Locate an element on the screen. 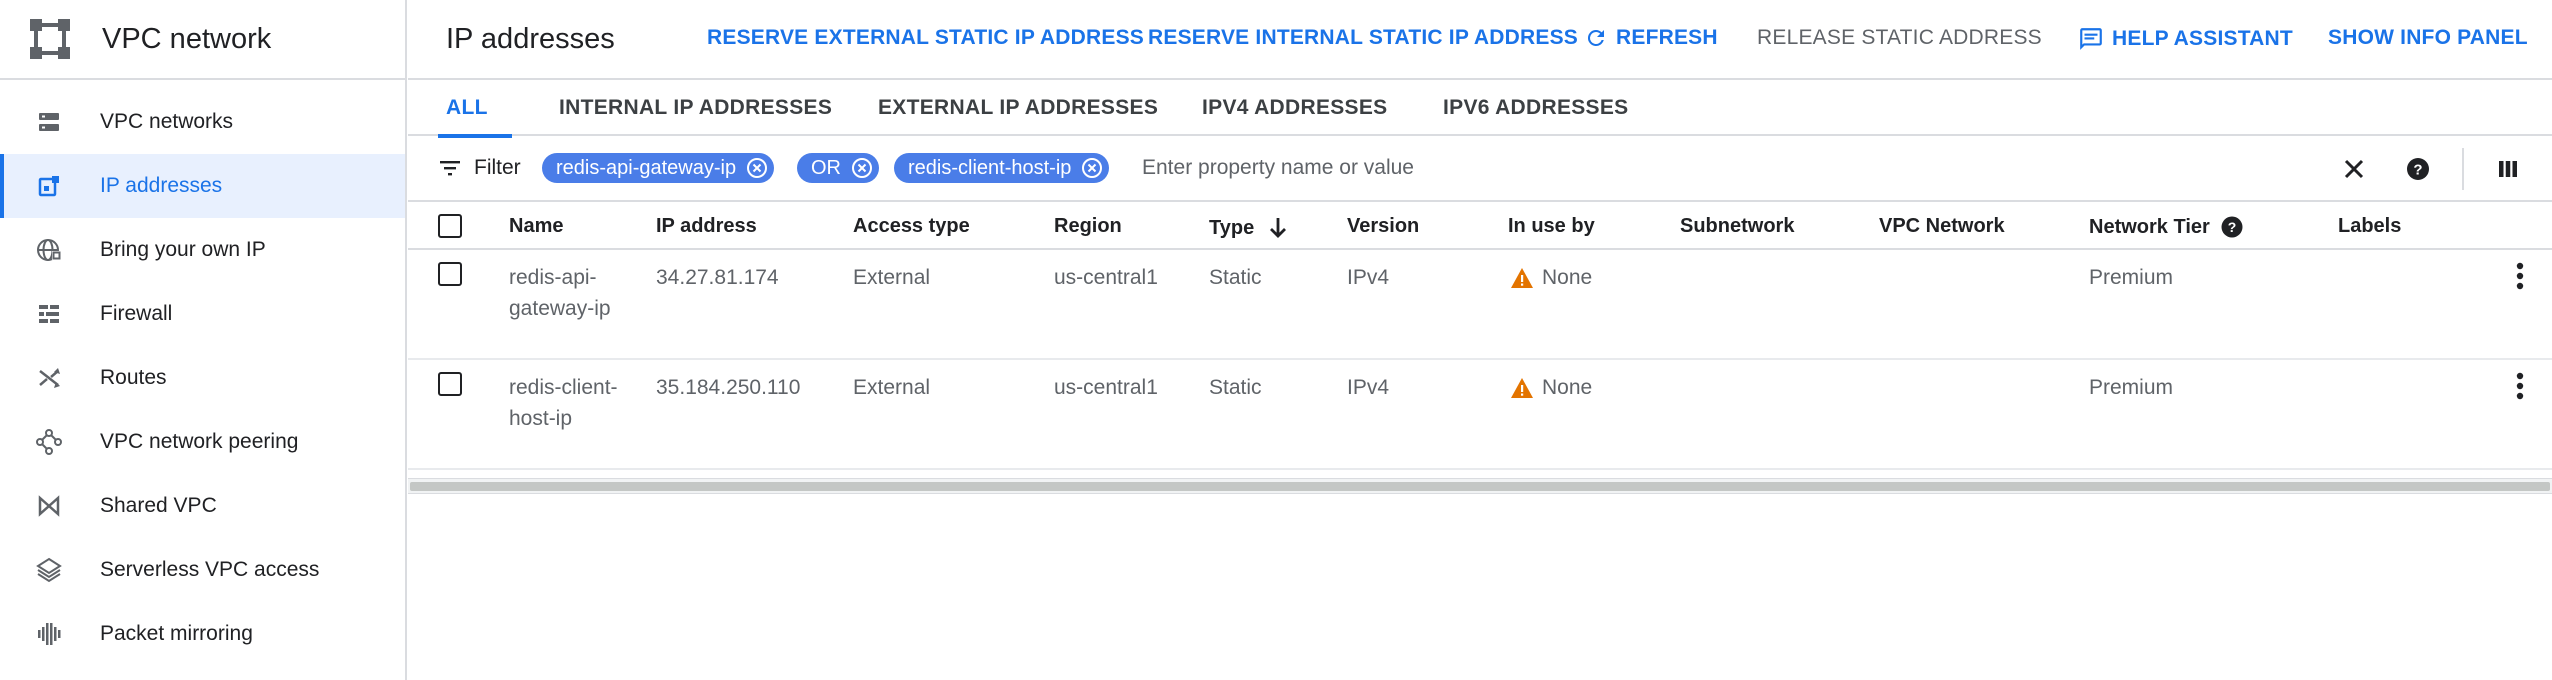 Image resolution: width=2552 pixels, height=680 pixels. tab-all: ALL is located at coordinates (475, 109).